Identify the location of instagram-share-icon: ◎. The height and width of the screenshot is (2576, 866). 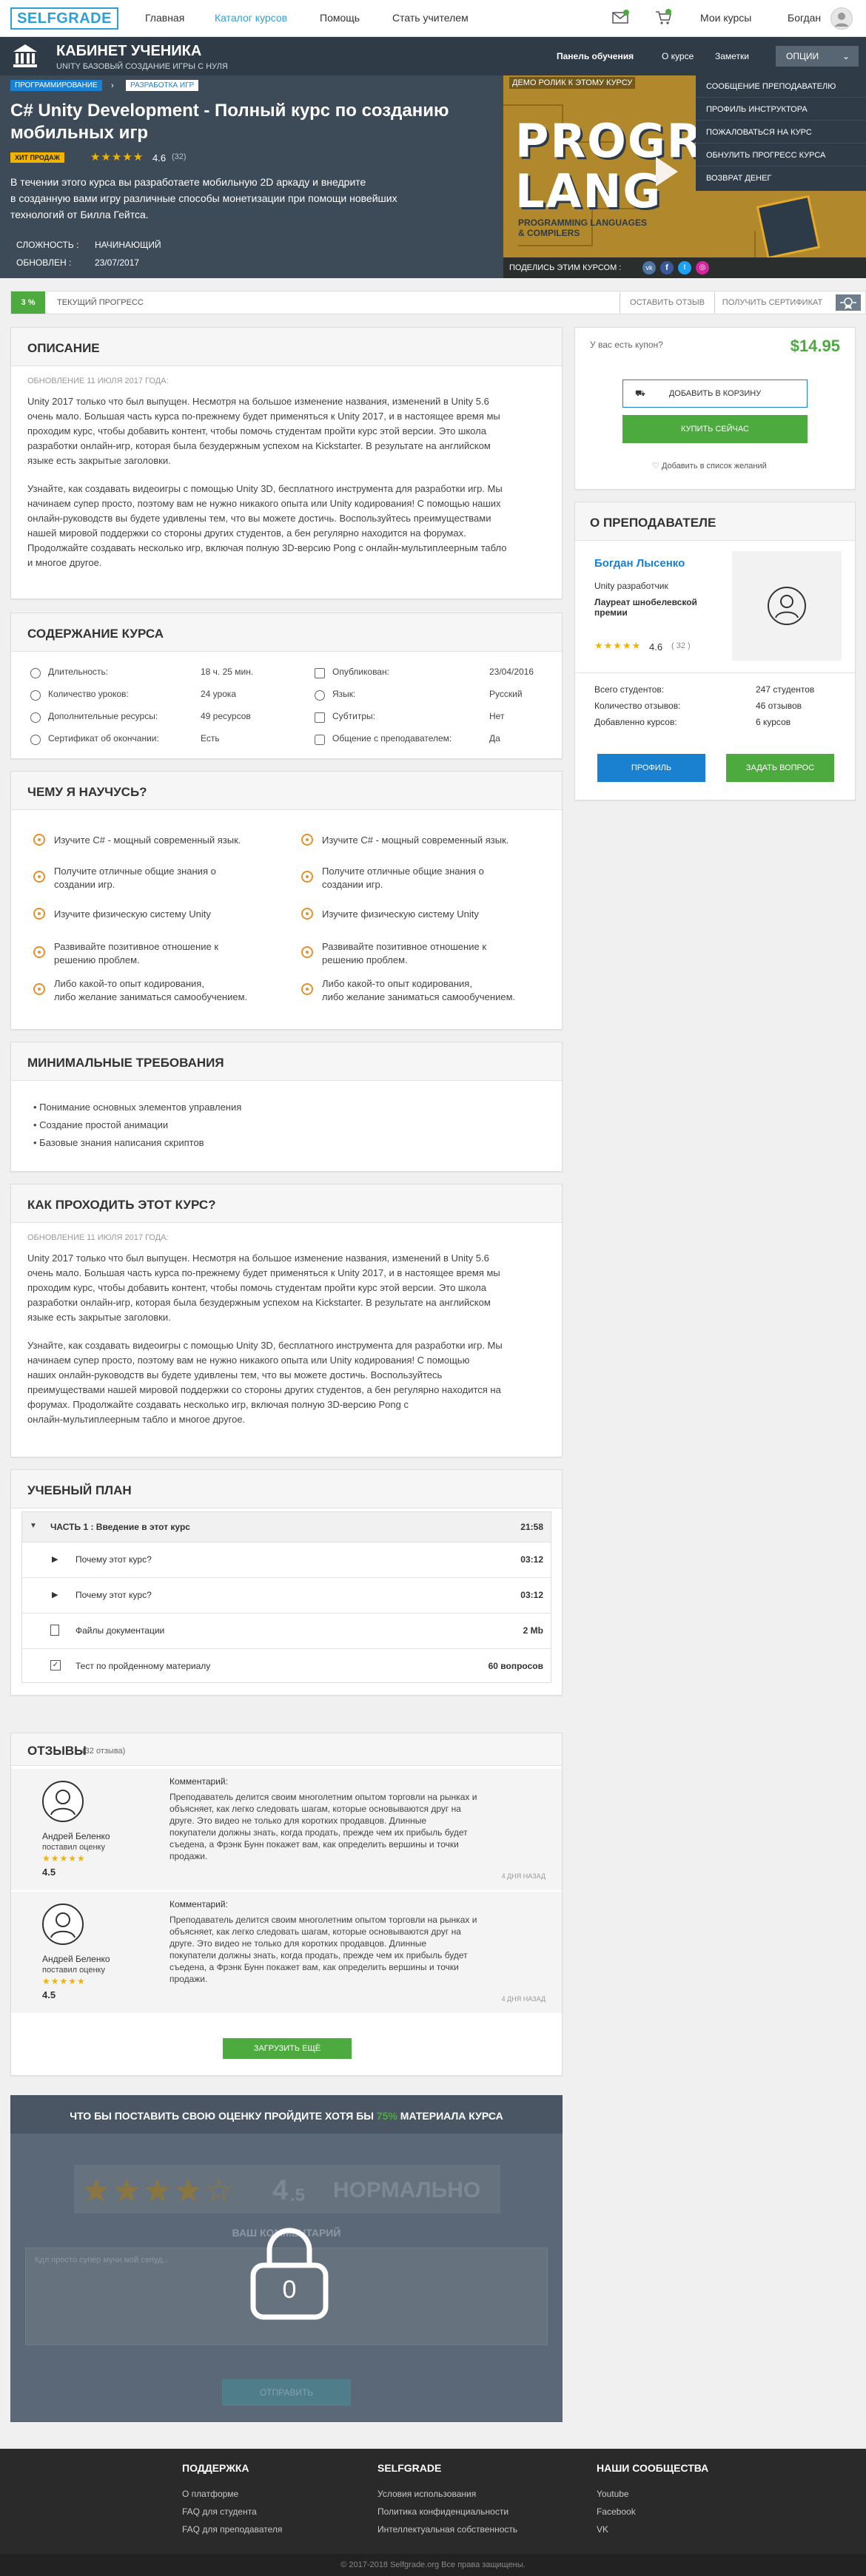
(702, 267).